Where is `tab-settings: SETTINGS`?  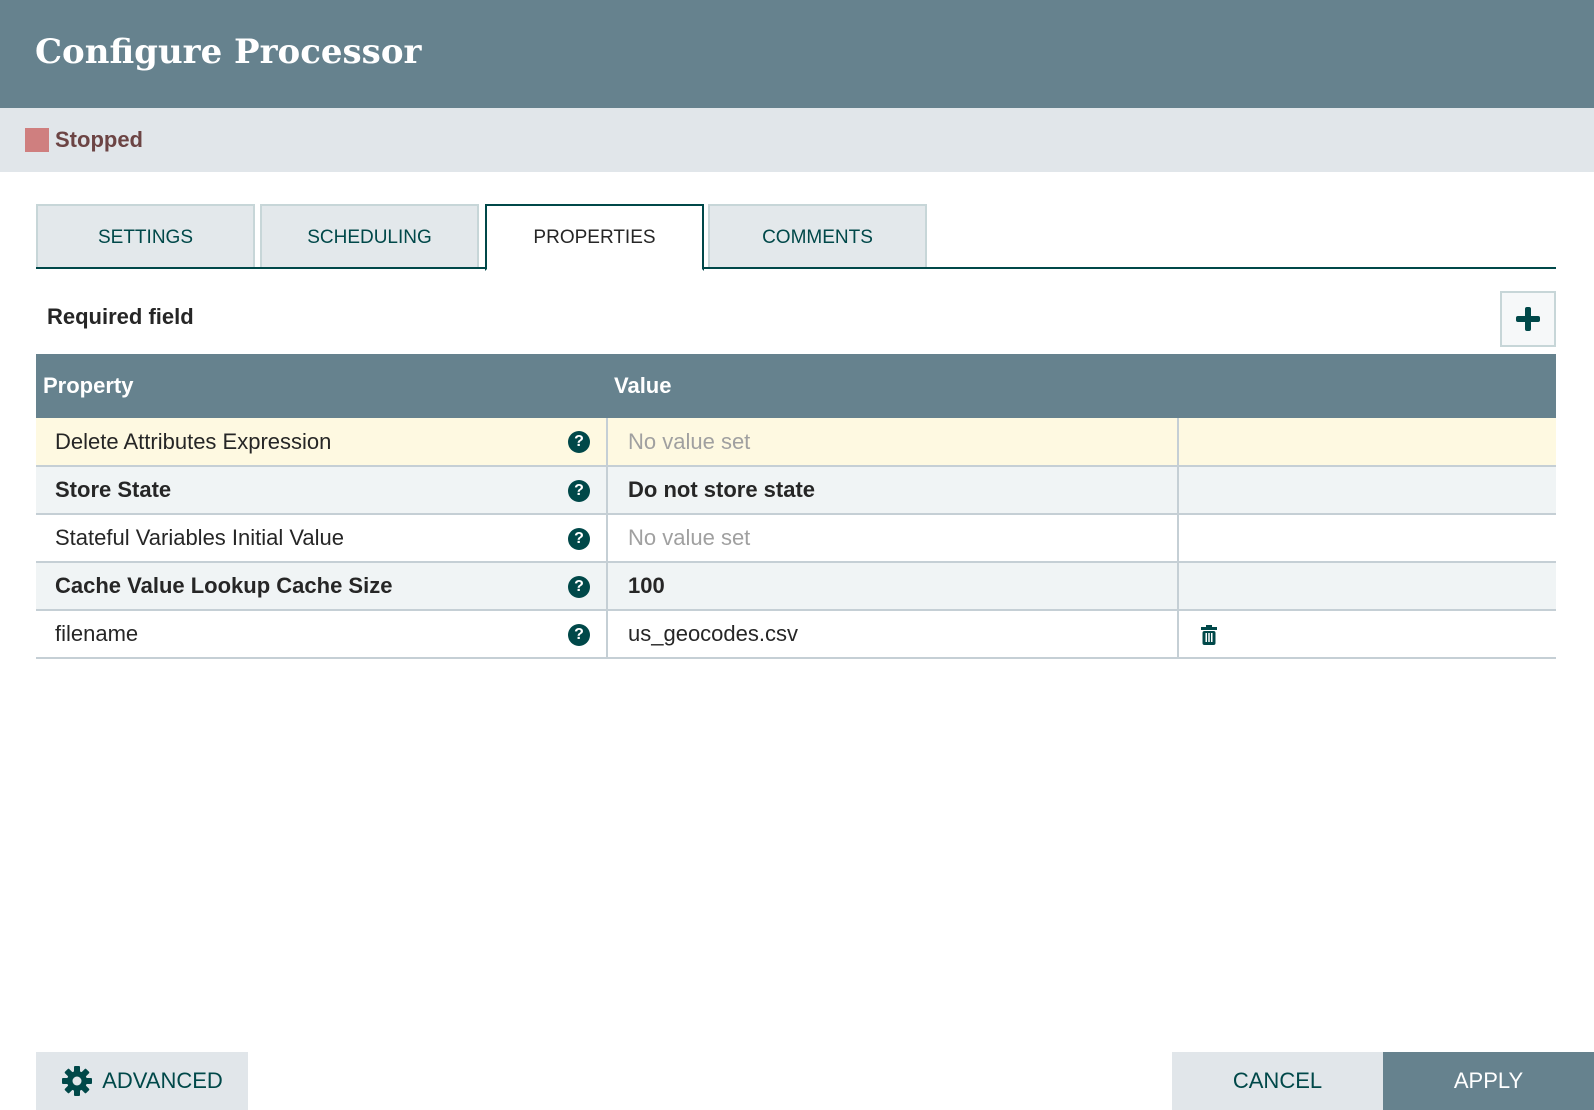
tab-settings: SETTINGS is located at coordinates (145, 236).